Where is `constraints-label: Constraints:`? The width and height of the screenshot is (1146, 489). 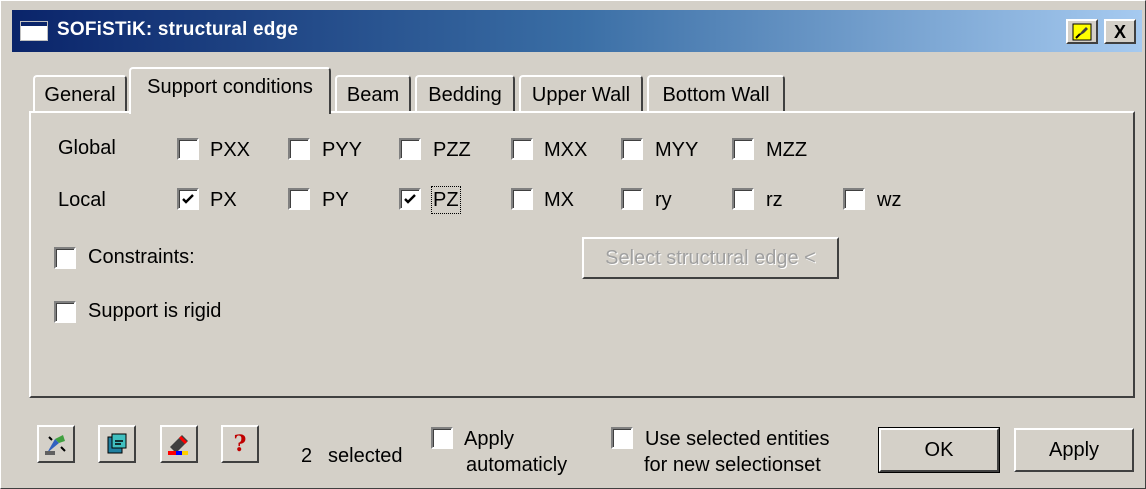 constraints-label: Constraints: is located at coordinates (141, 257).